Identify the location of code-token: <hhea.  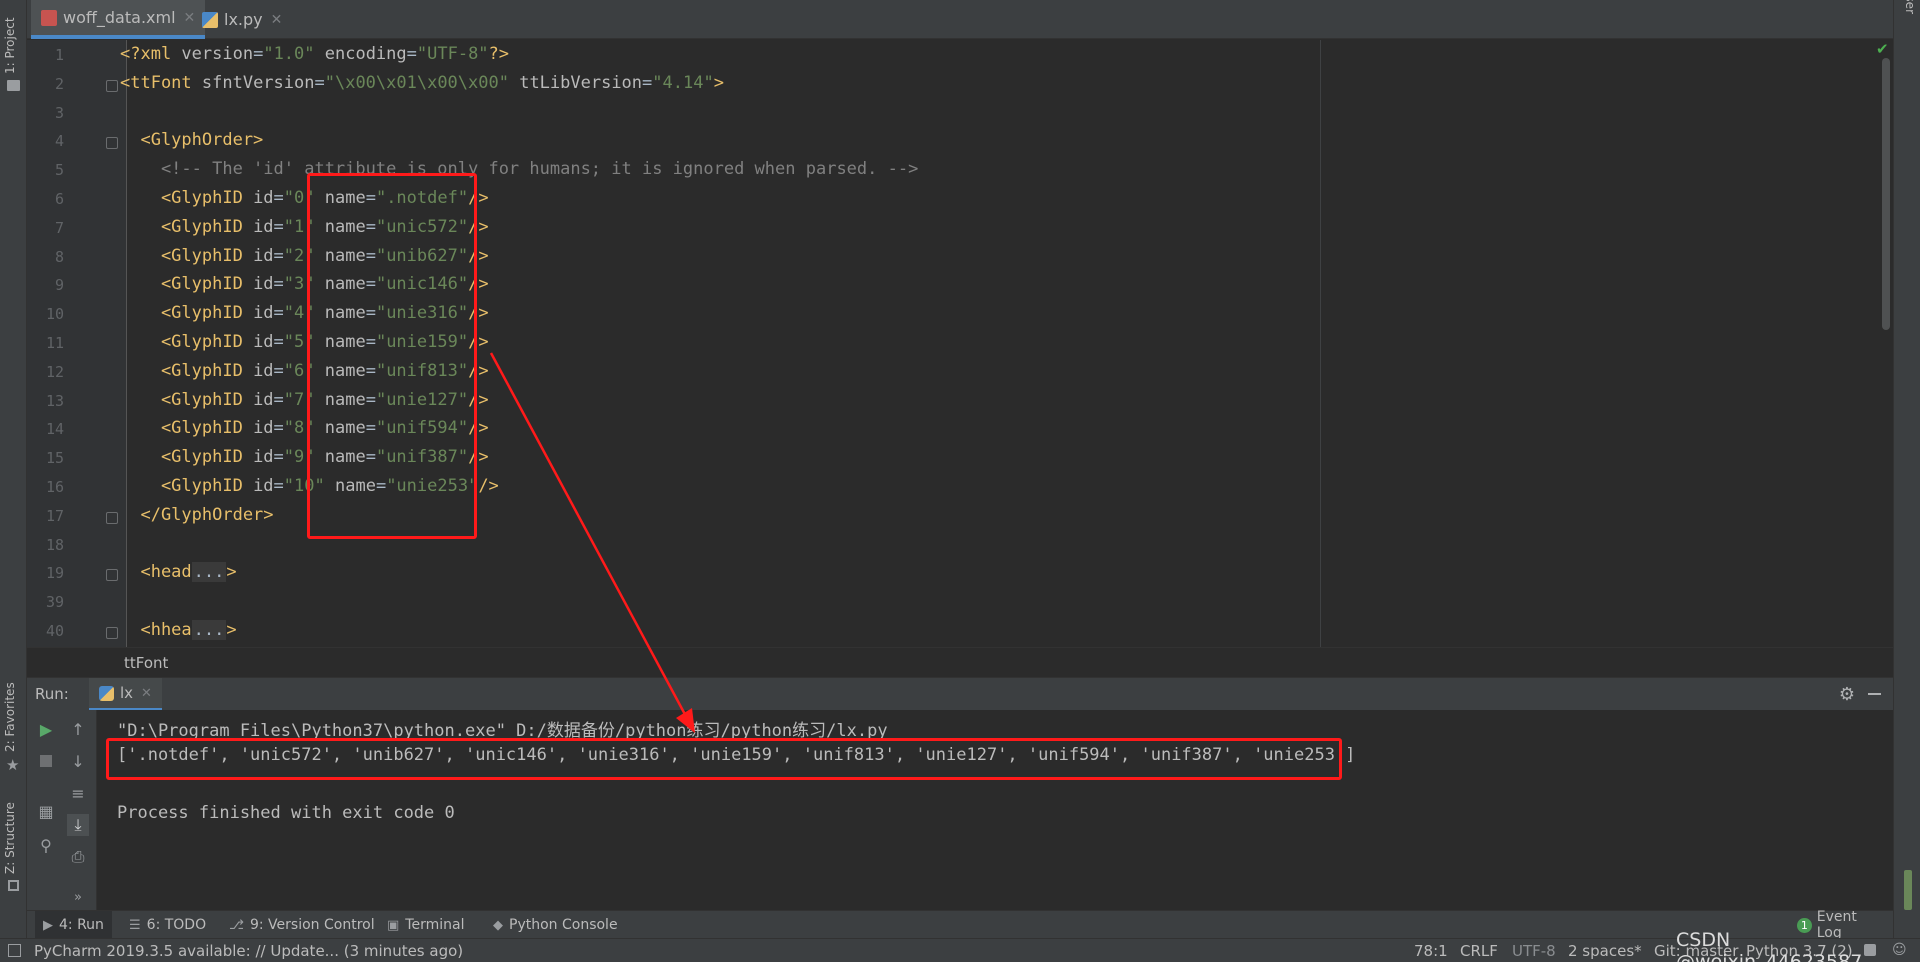
(156, 630).